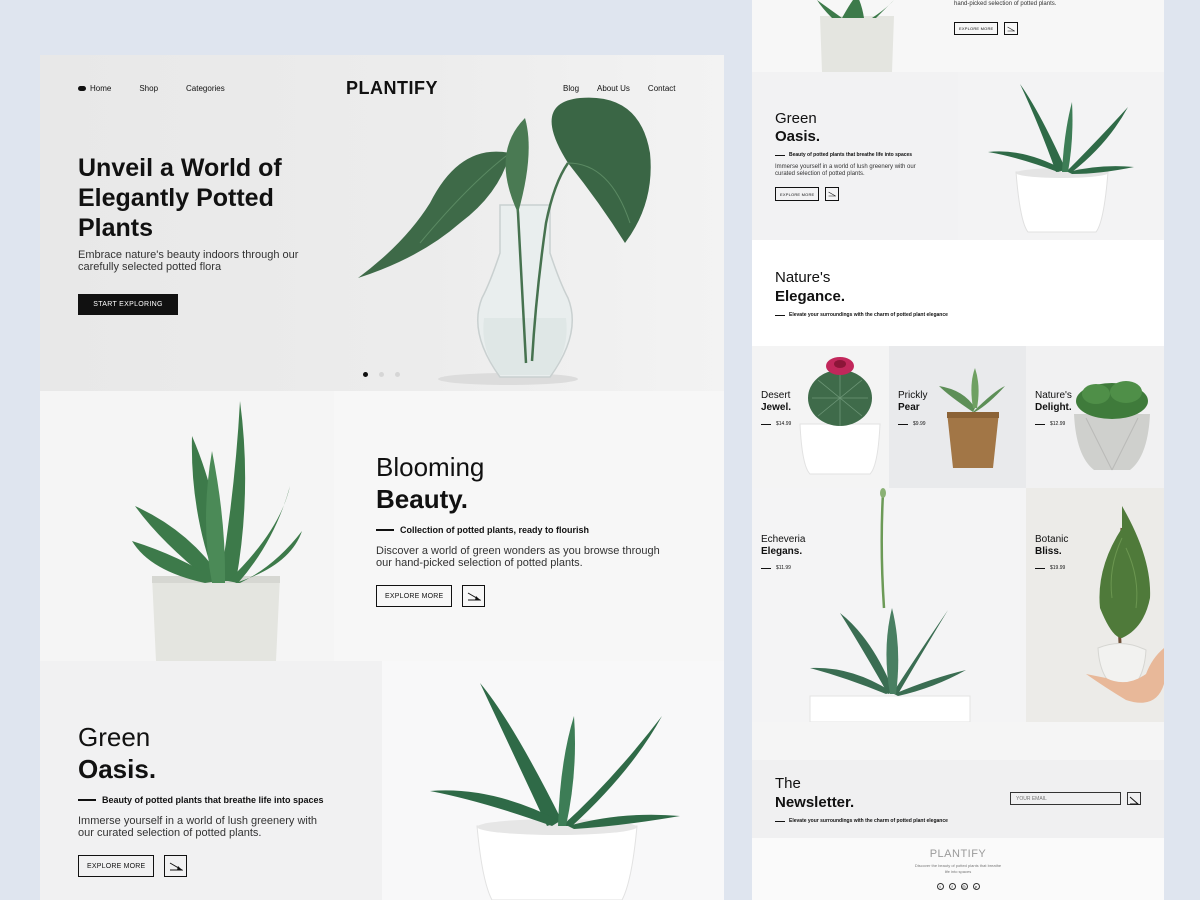 The width and height of the screenshot is (1200, 900). I want to click on product-card: Echeveria Elegans. $11.99, so click(889, 605).